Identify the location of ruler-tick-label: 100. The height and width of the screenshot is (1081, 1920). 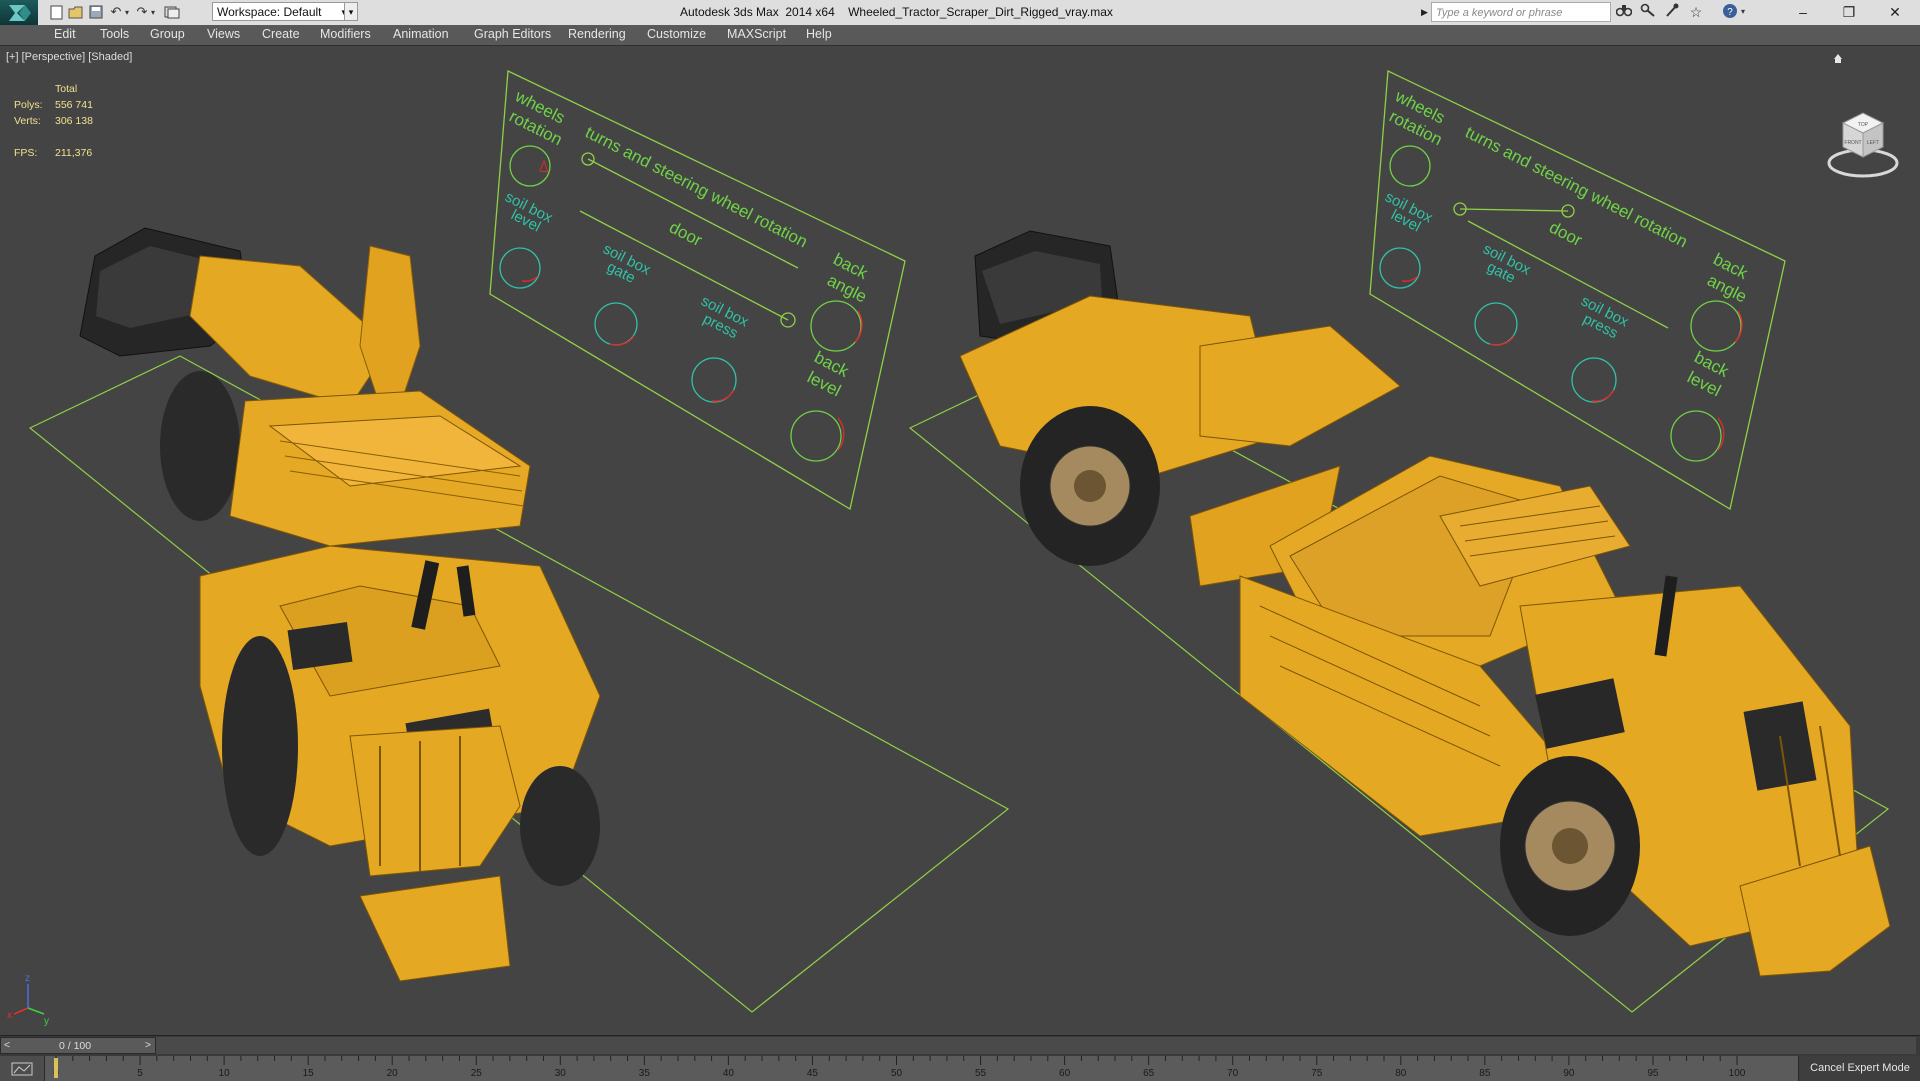
(1737, 1073).